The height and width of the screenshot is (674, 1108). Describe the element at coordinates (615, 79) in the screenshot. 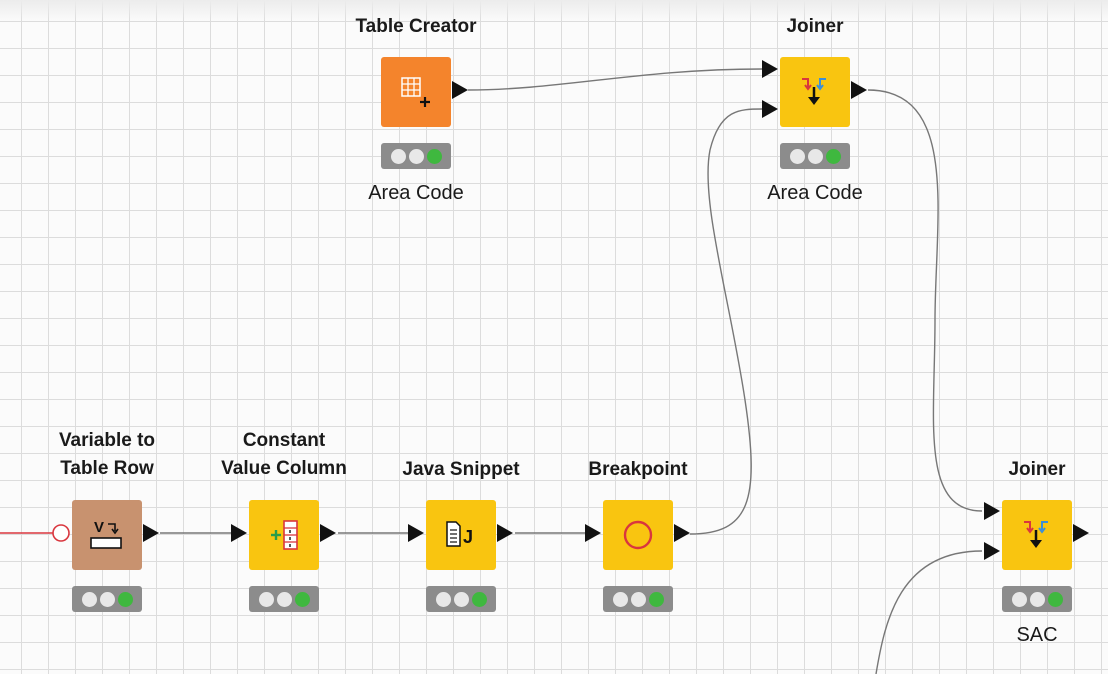

I see `connection-table-creator-to-joiner` at that location.